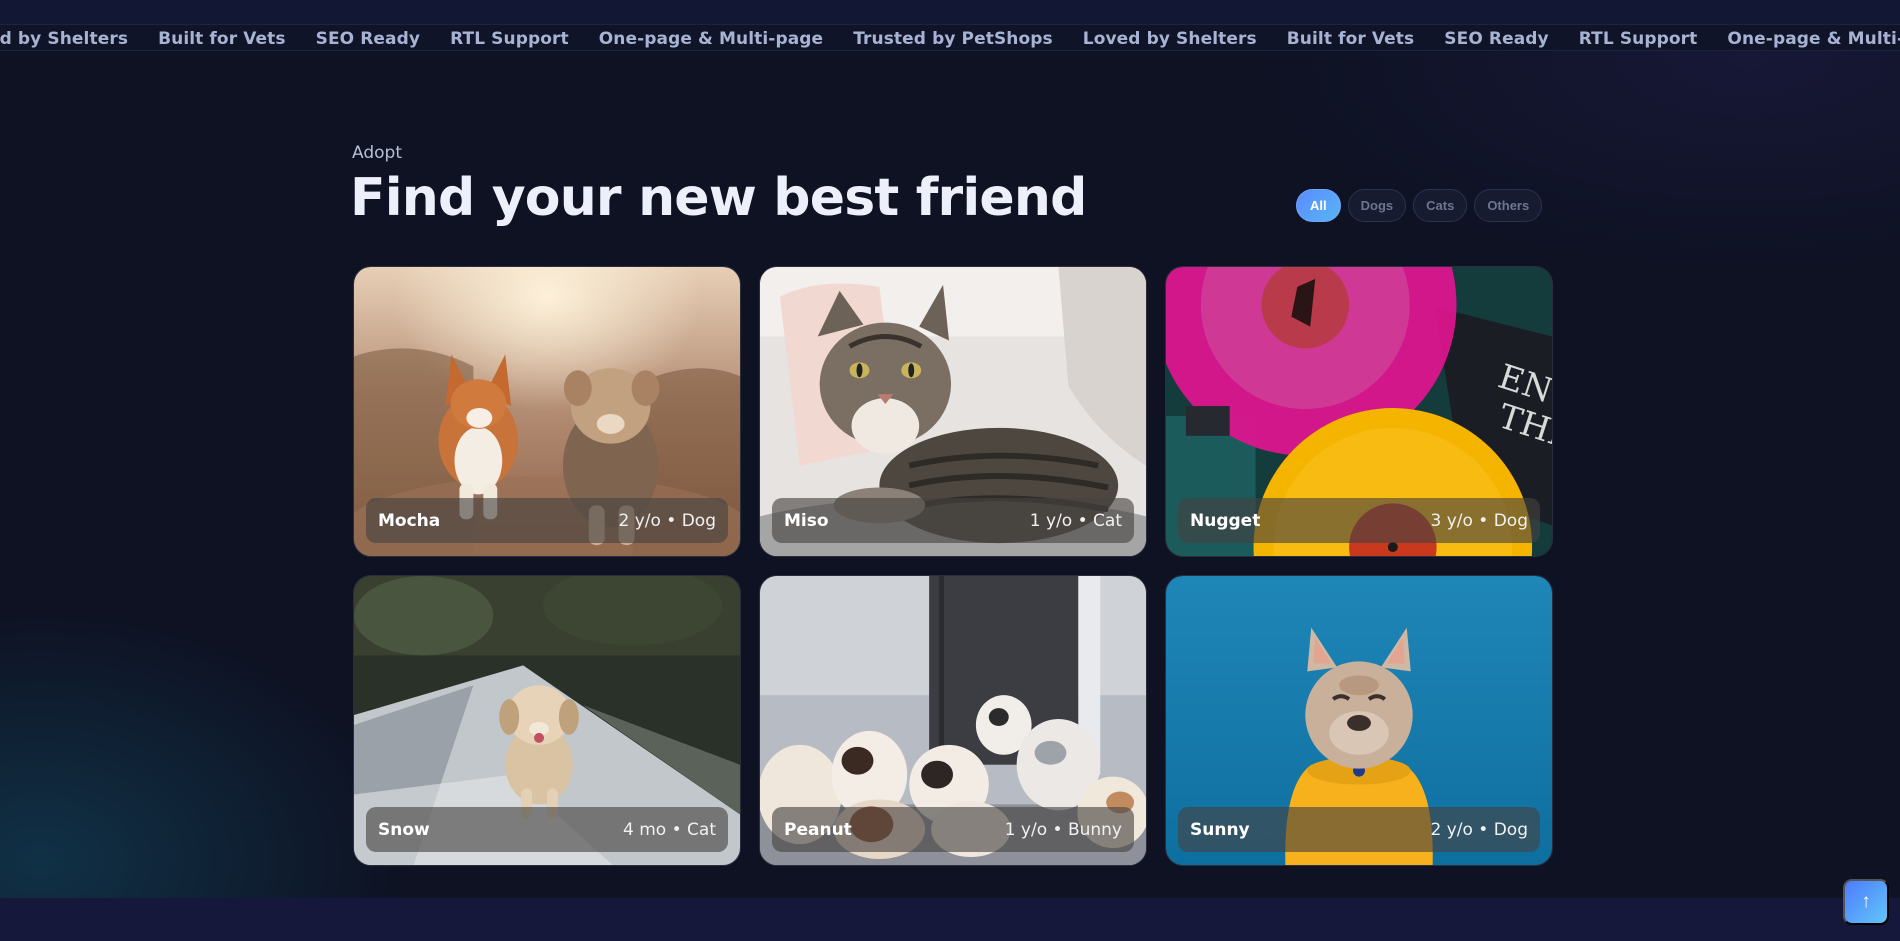  What do you see at coordinates (547, 829) in the screenshot?
I see `pet-caption: Snow 4 mo • Cat` at bounding box center [547, 829].